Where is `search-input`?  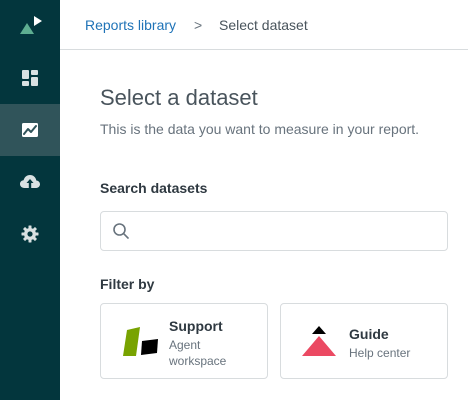 search-input is located at coordinates (289, 231).